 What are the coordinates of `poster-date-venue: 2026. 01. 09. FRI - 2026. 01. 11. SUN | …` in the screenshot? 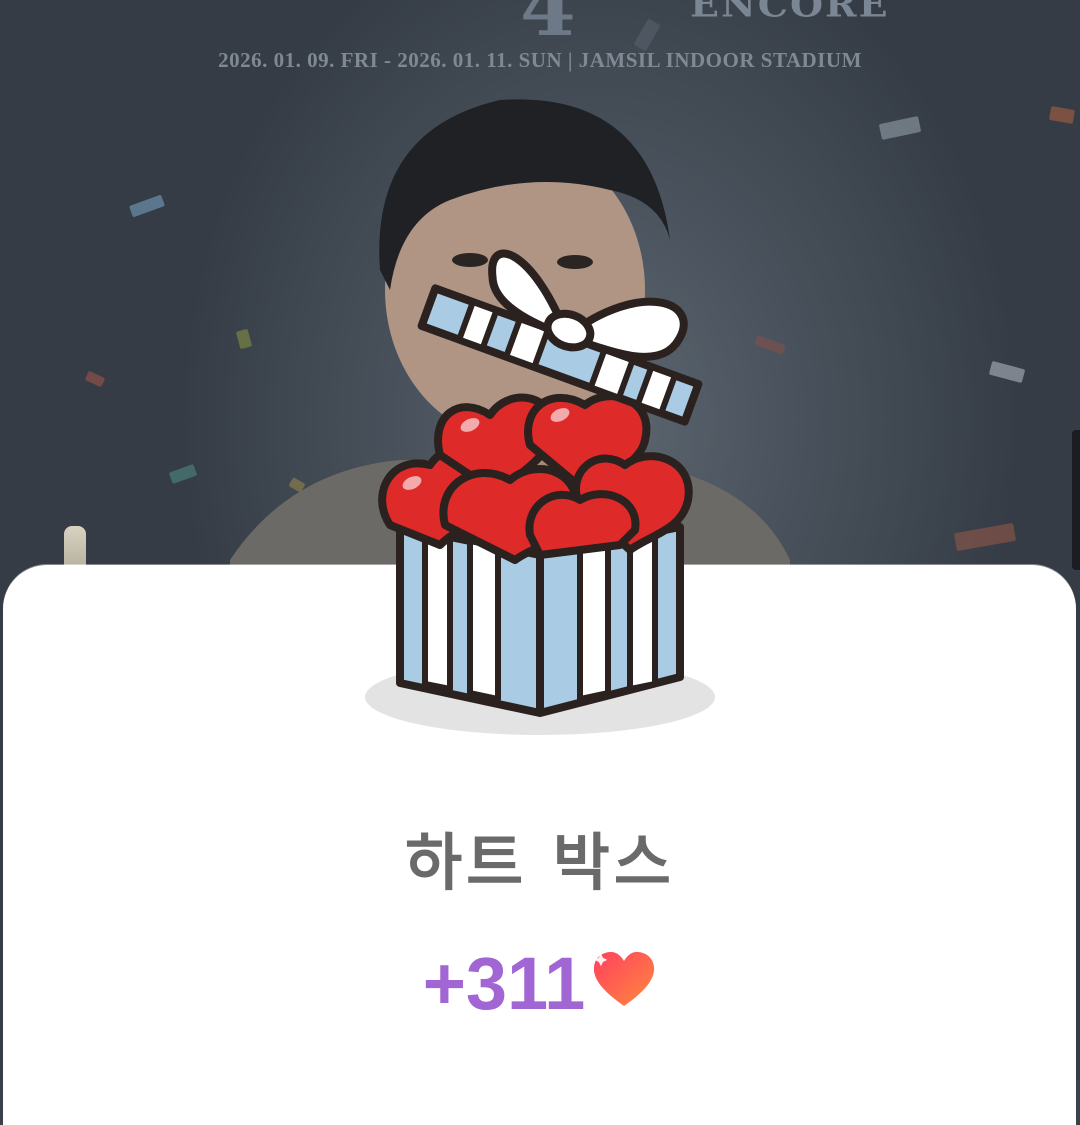 It's located at (540, 60).